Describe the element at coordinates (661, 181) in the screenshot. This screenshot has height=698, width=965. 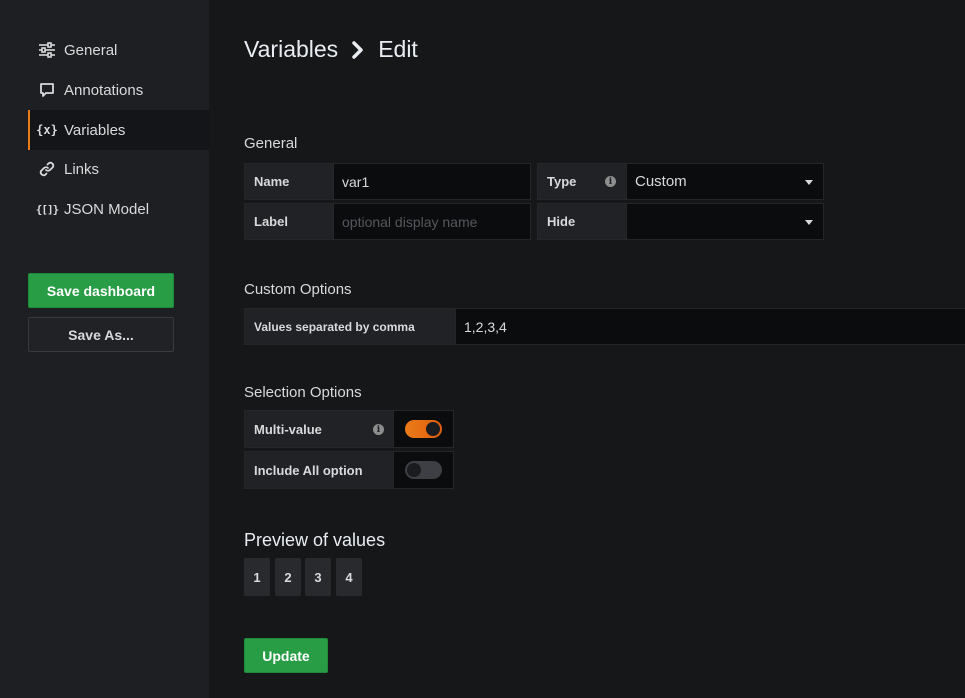
I see `type-select-value: Custom` at that location.